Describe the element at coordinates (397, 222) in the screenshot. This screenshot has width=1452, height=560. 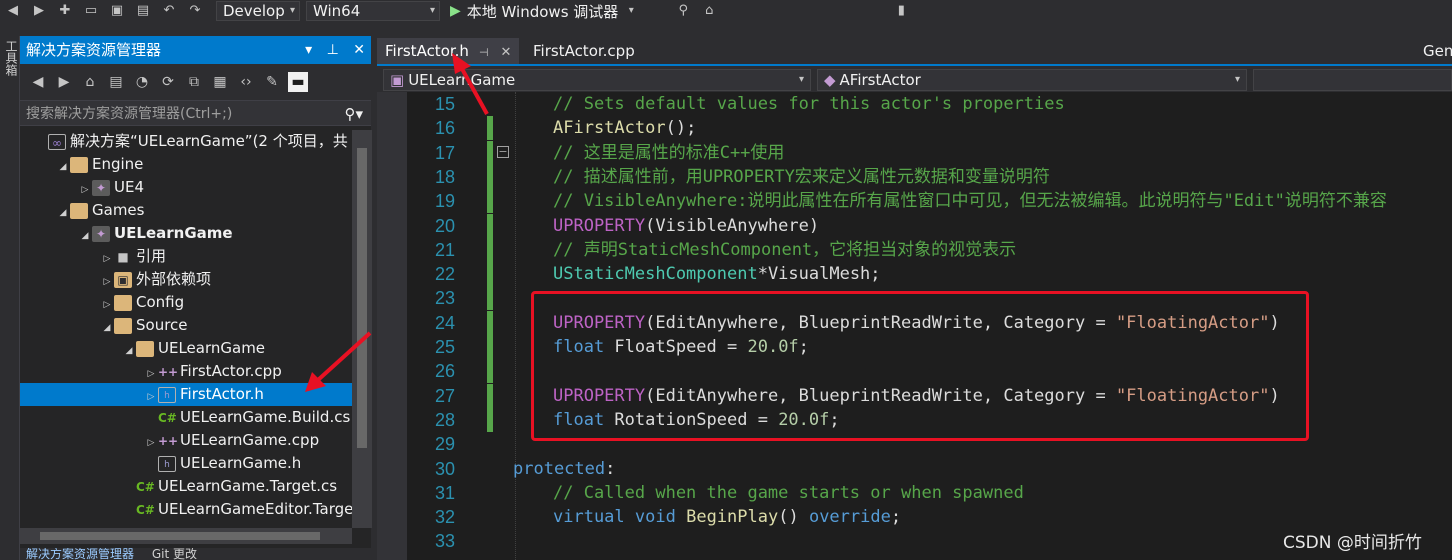
I see `annotation-arrows` at that location.